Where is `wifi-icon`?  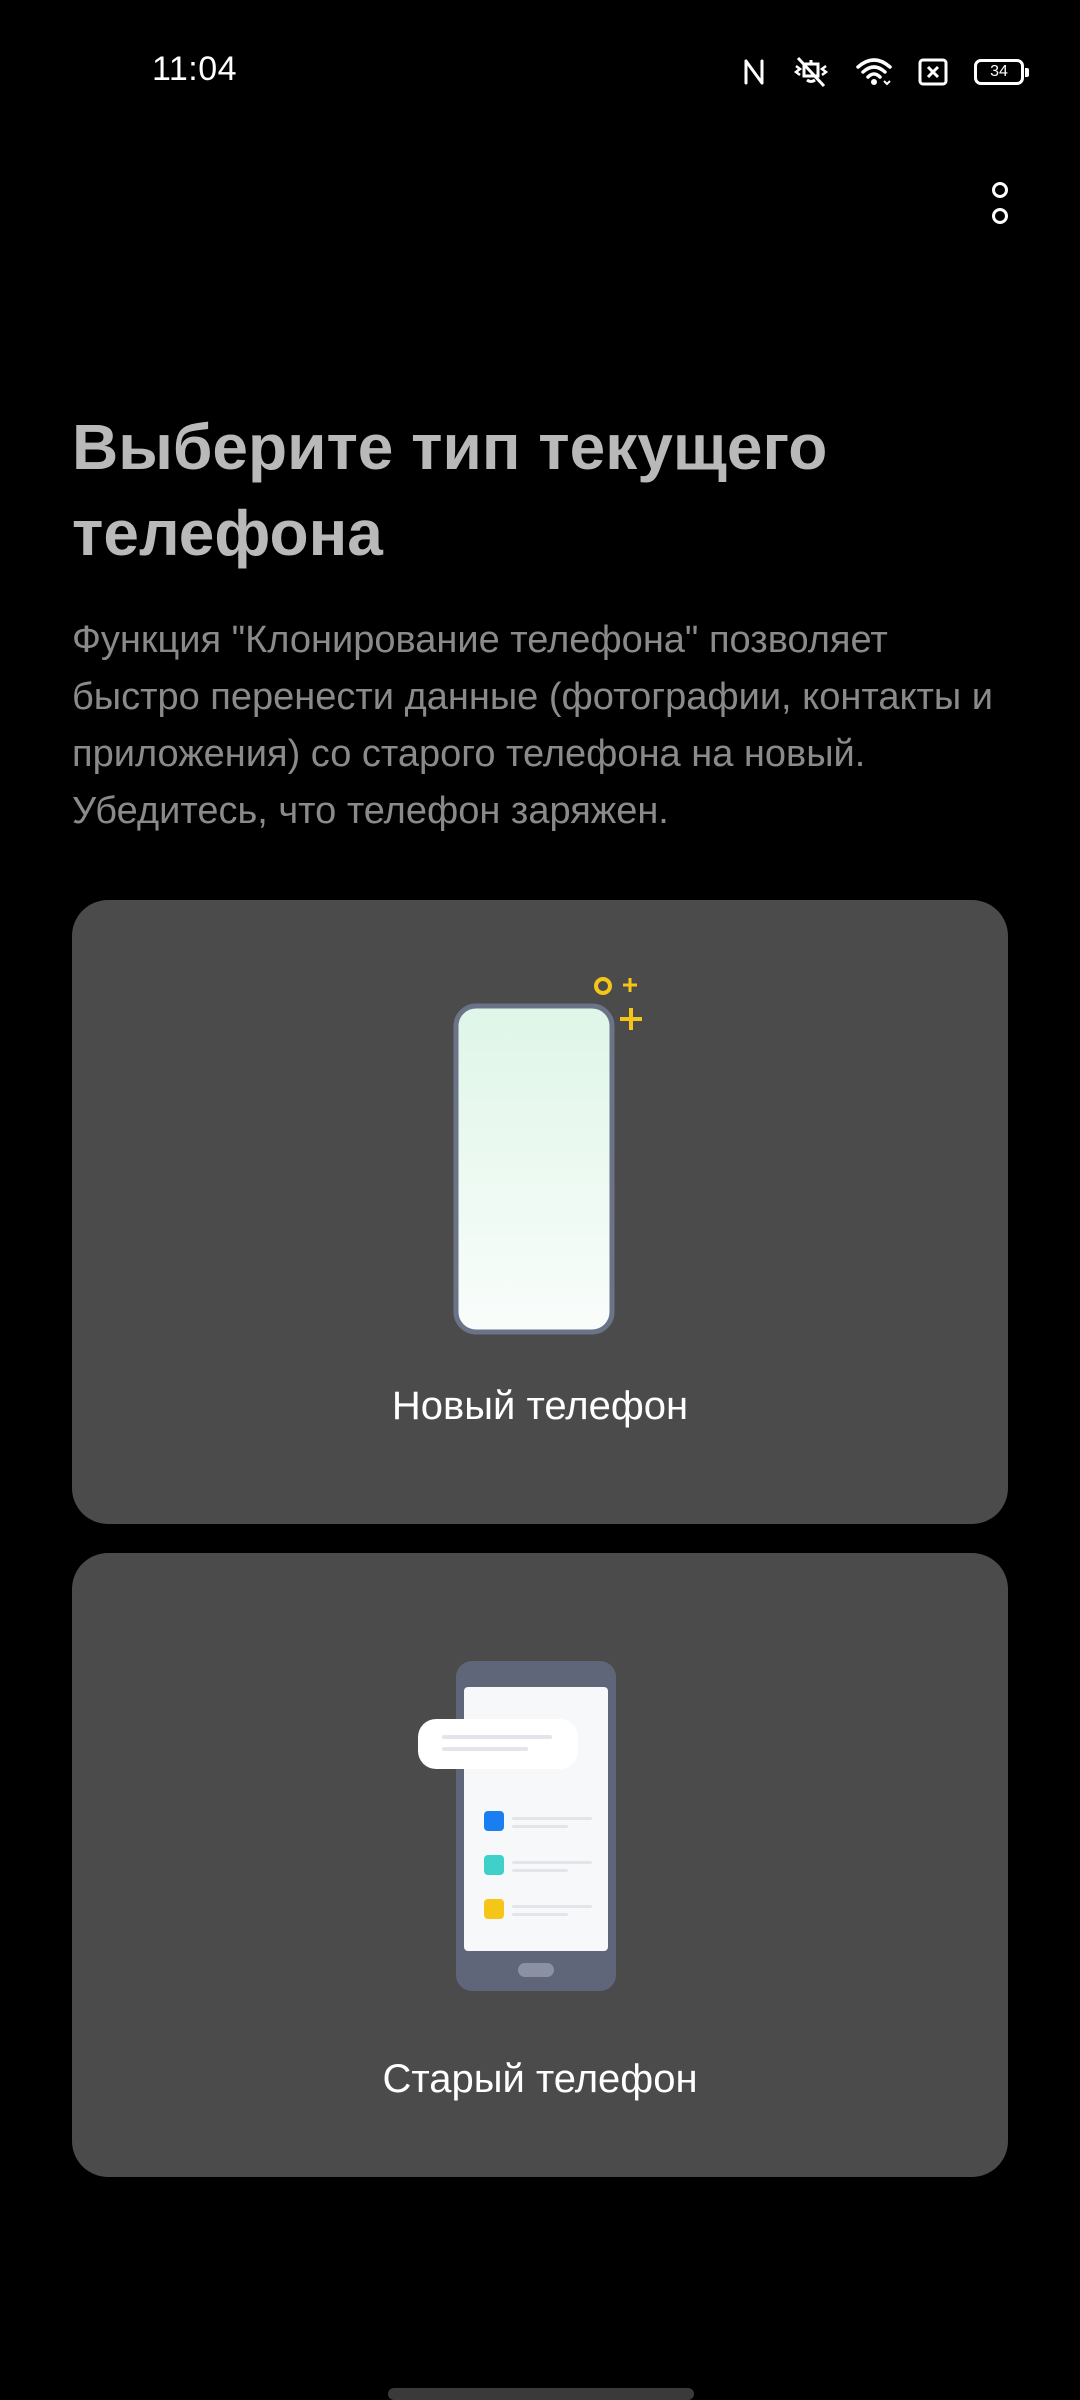
wifi-icon is located at coordinates (874, 72).